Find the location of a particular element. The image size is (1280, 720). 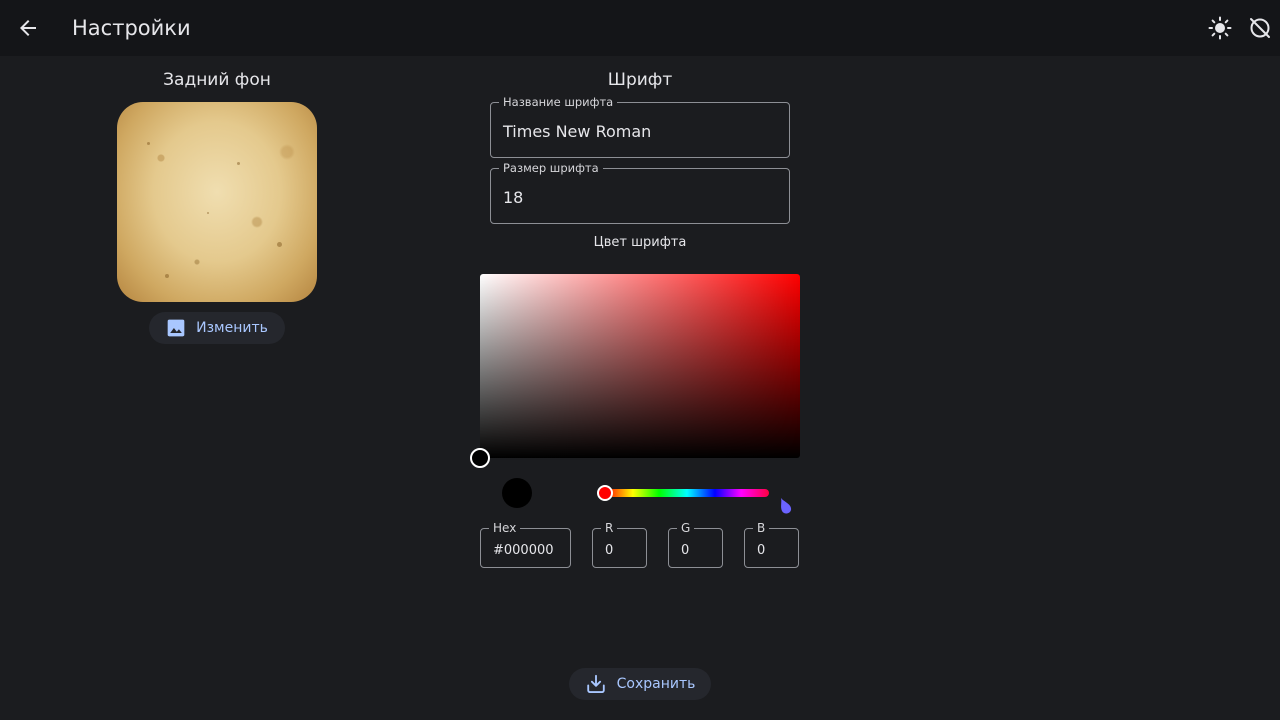

download-icon is located at coordinates (596, 684).